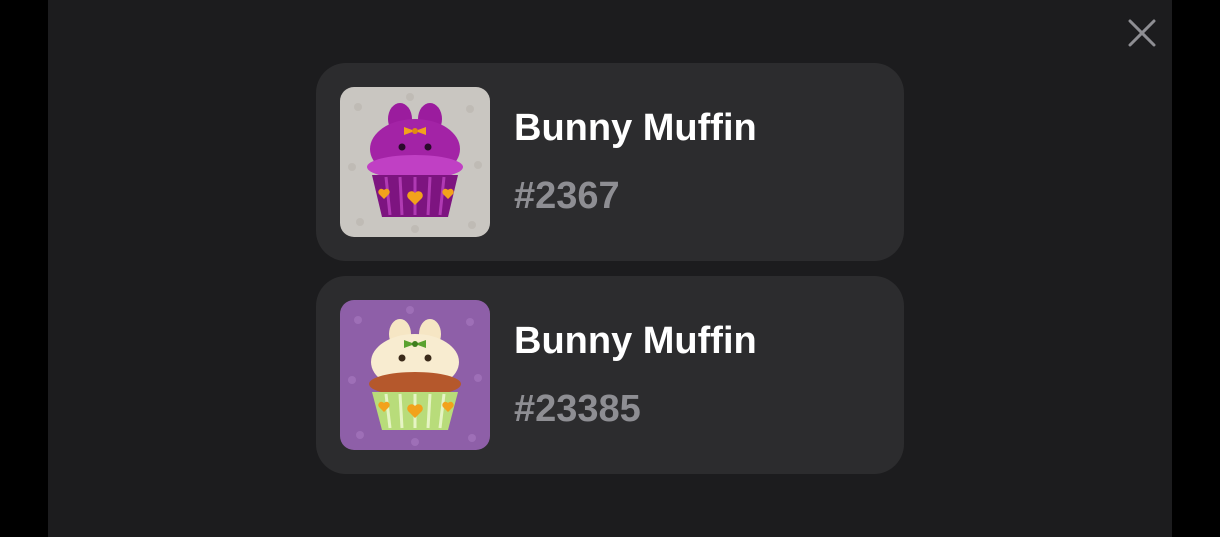  I want to click on close-button, so click(1142, 33).